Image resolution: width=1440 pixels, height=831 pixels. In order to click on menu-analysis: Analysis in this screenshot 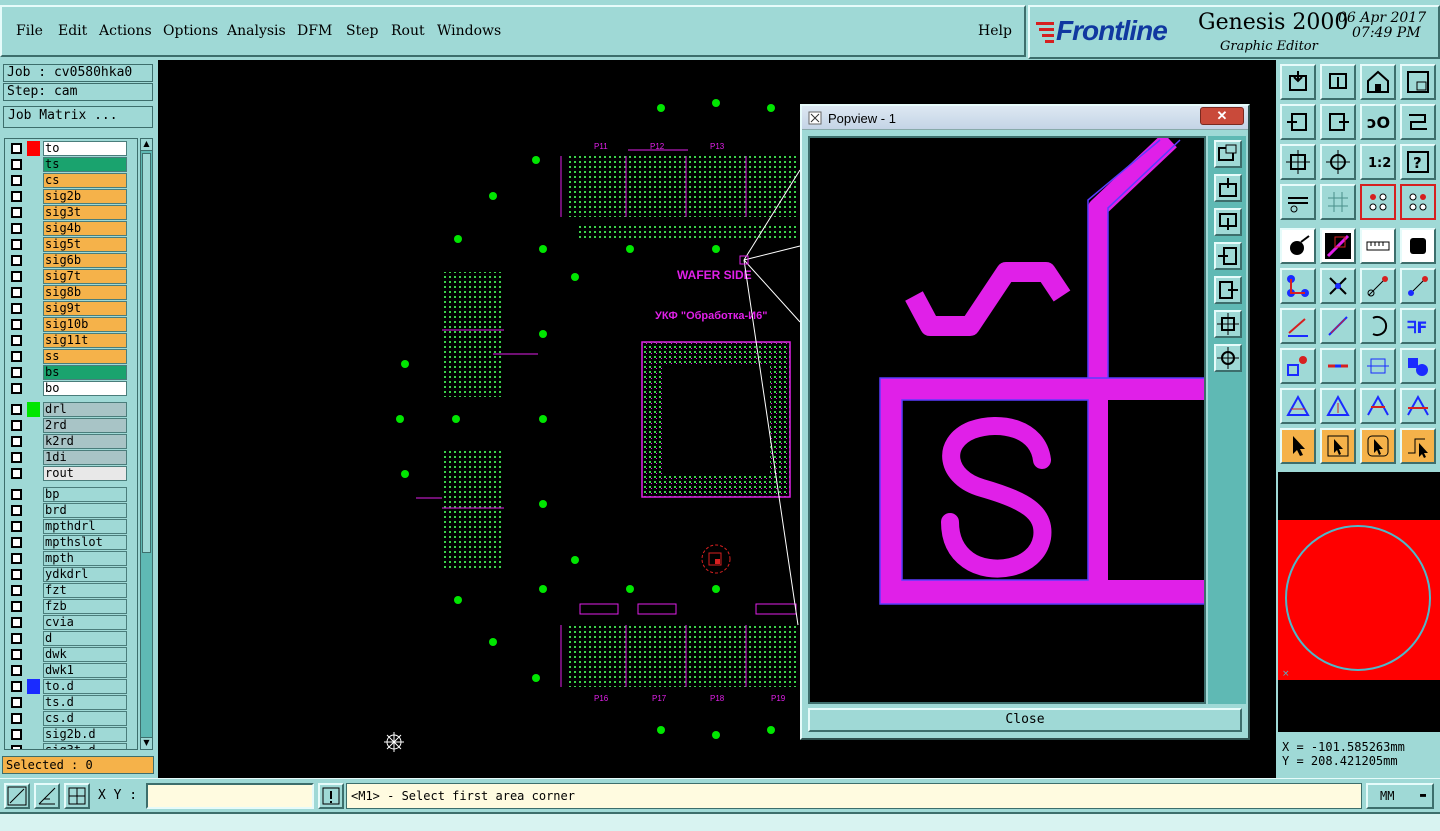, I will do `click(256, 31)`.